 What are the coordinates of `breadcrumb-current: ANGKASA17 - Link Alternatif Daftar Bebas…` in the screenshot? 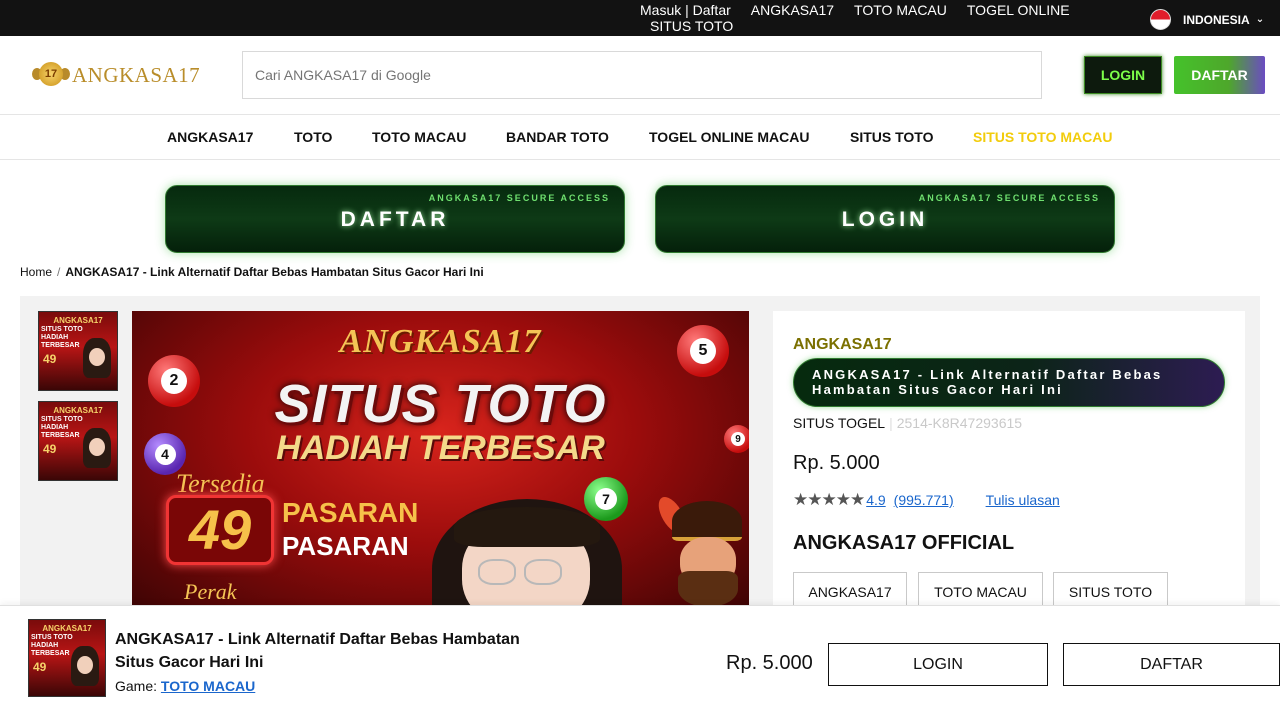 It's located at (274, 272).